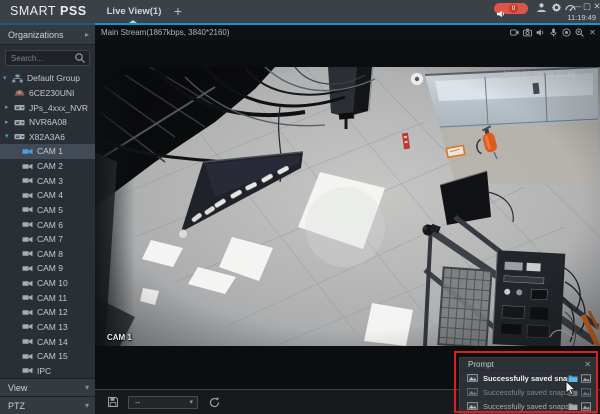 This screenshot has width=600, height=414. Describe the element at coordinates (47, 297) in the screenshot. I see `tree-item-cam-11: CAM 11` at that location.